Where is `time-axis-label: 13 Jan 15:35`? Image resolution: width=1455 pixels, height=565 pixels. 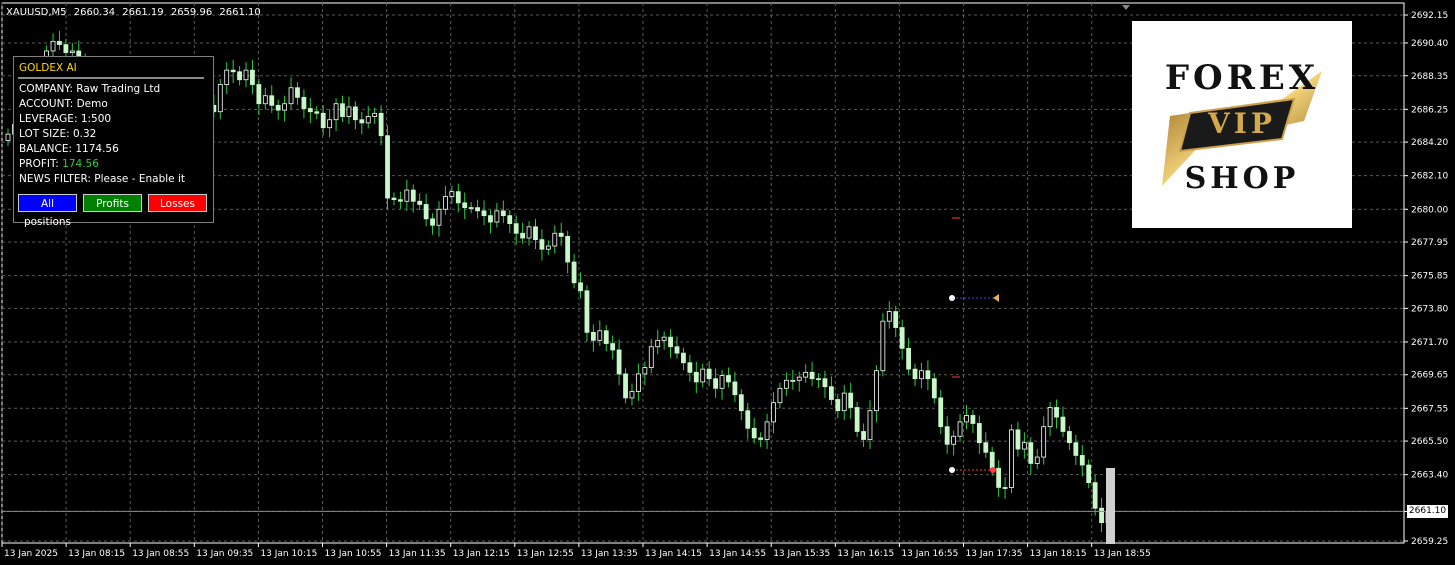 time-axis-label: 13 Jan 15:35 is located at coordinates (801, 554).